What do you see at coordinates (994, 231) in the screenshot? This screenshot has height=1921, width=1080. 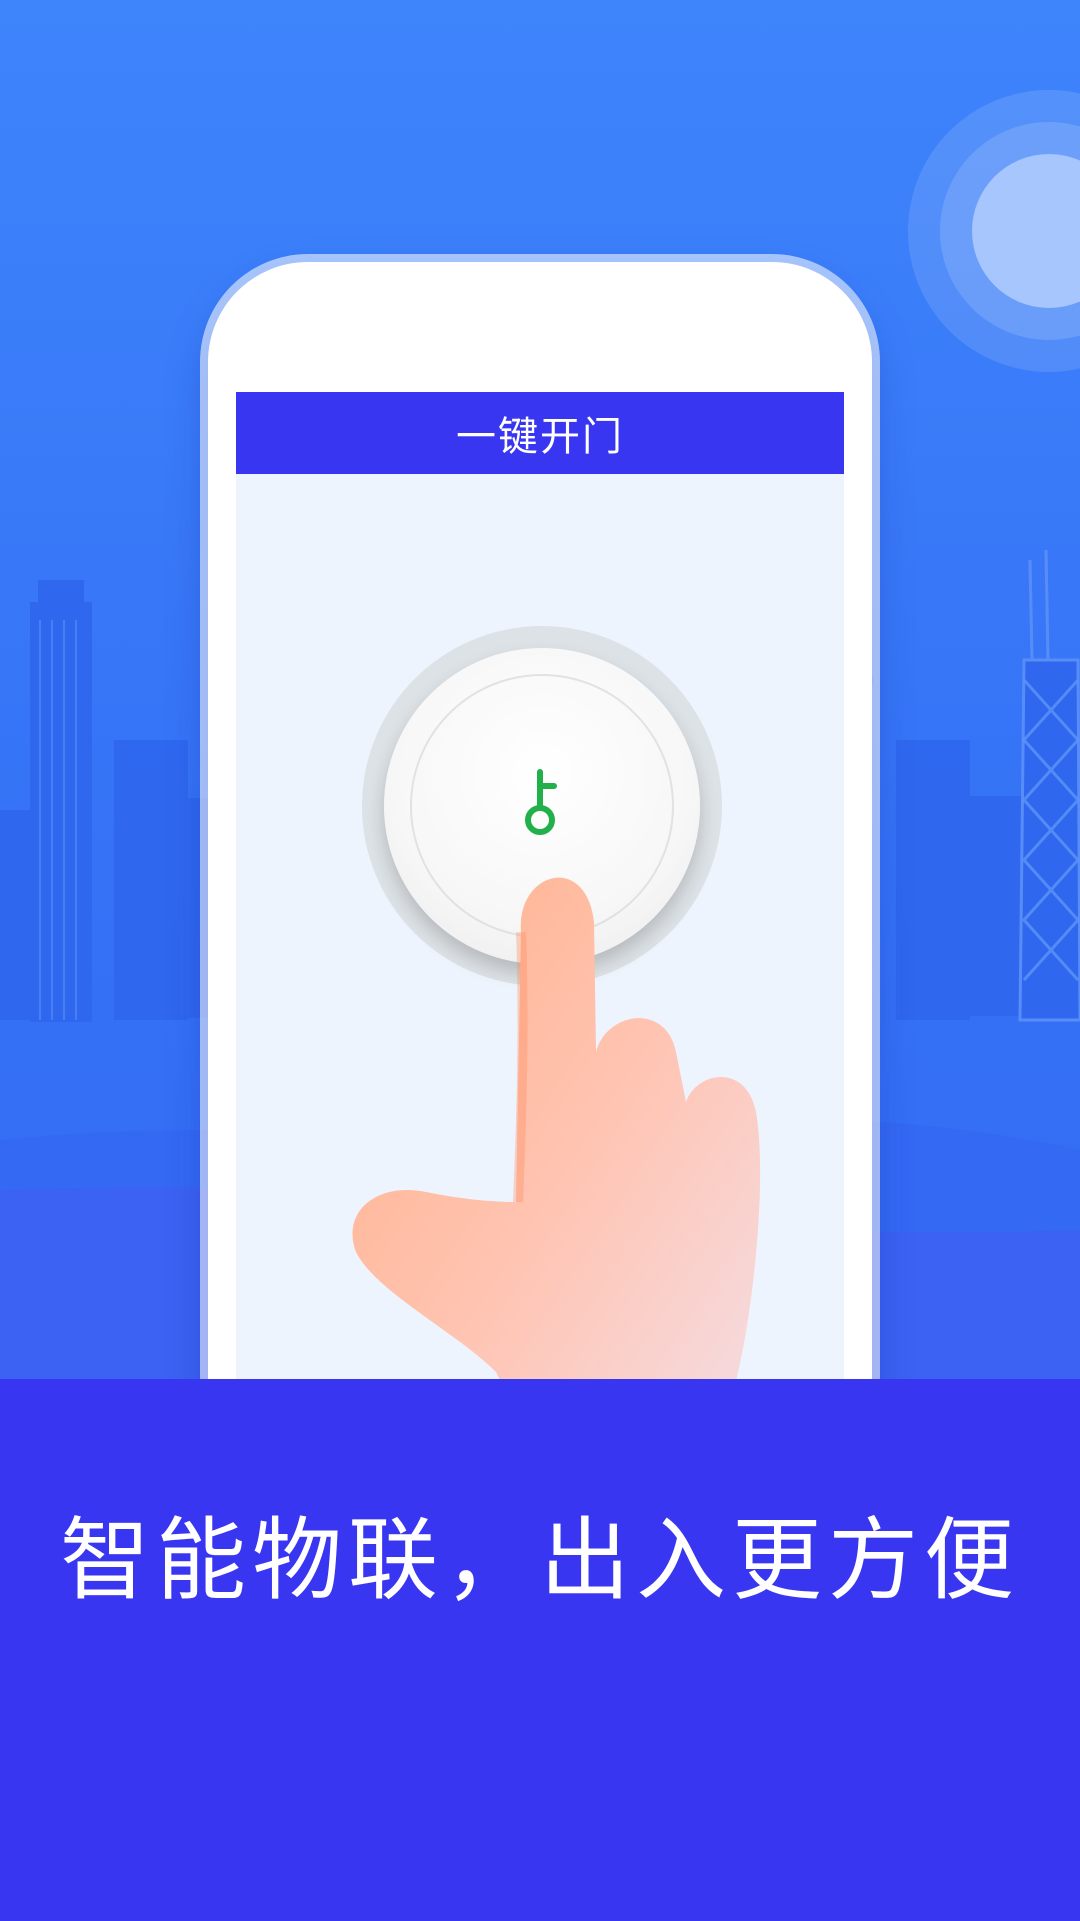 I see `sun-decoration` at bounding box center [994, 231].